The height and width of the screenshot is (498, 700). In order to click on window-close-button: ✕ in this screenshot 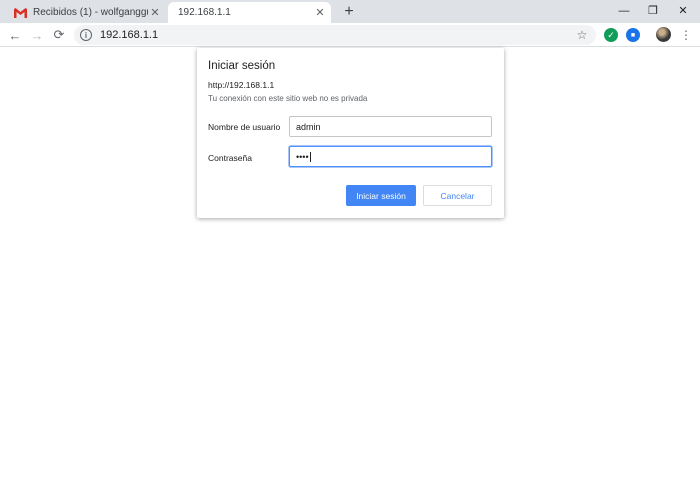, I will do `click(683, 11)`.